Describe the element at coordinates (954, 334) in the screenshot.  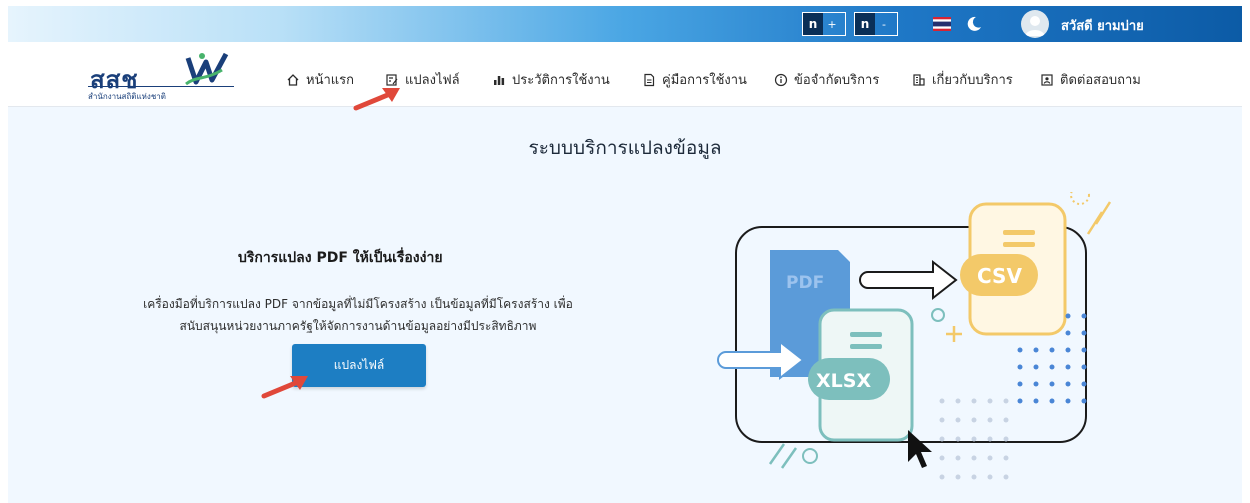
I see `decor-plus` at that location.